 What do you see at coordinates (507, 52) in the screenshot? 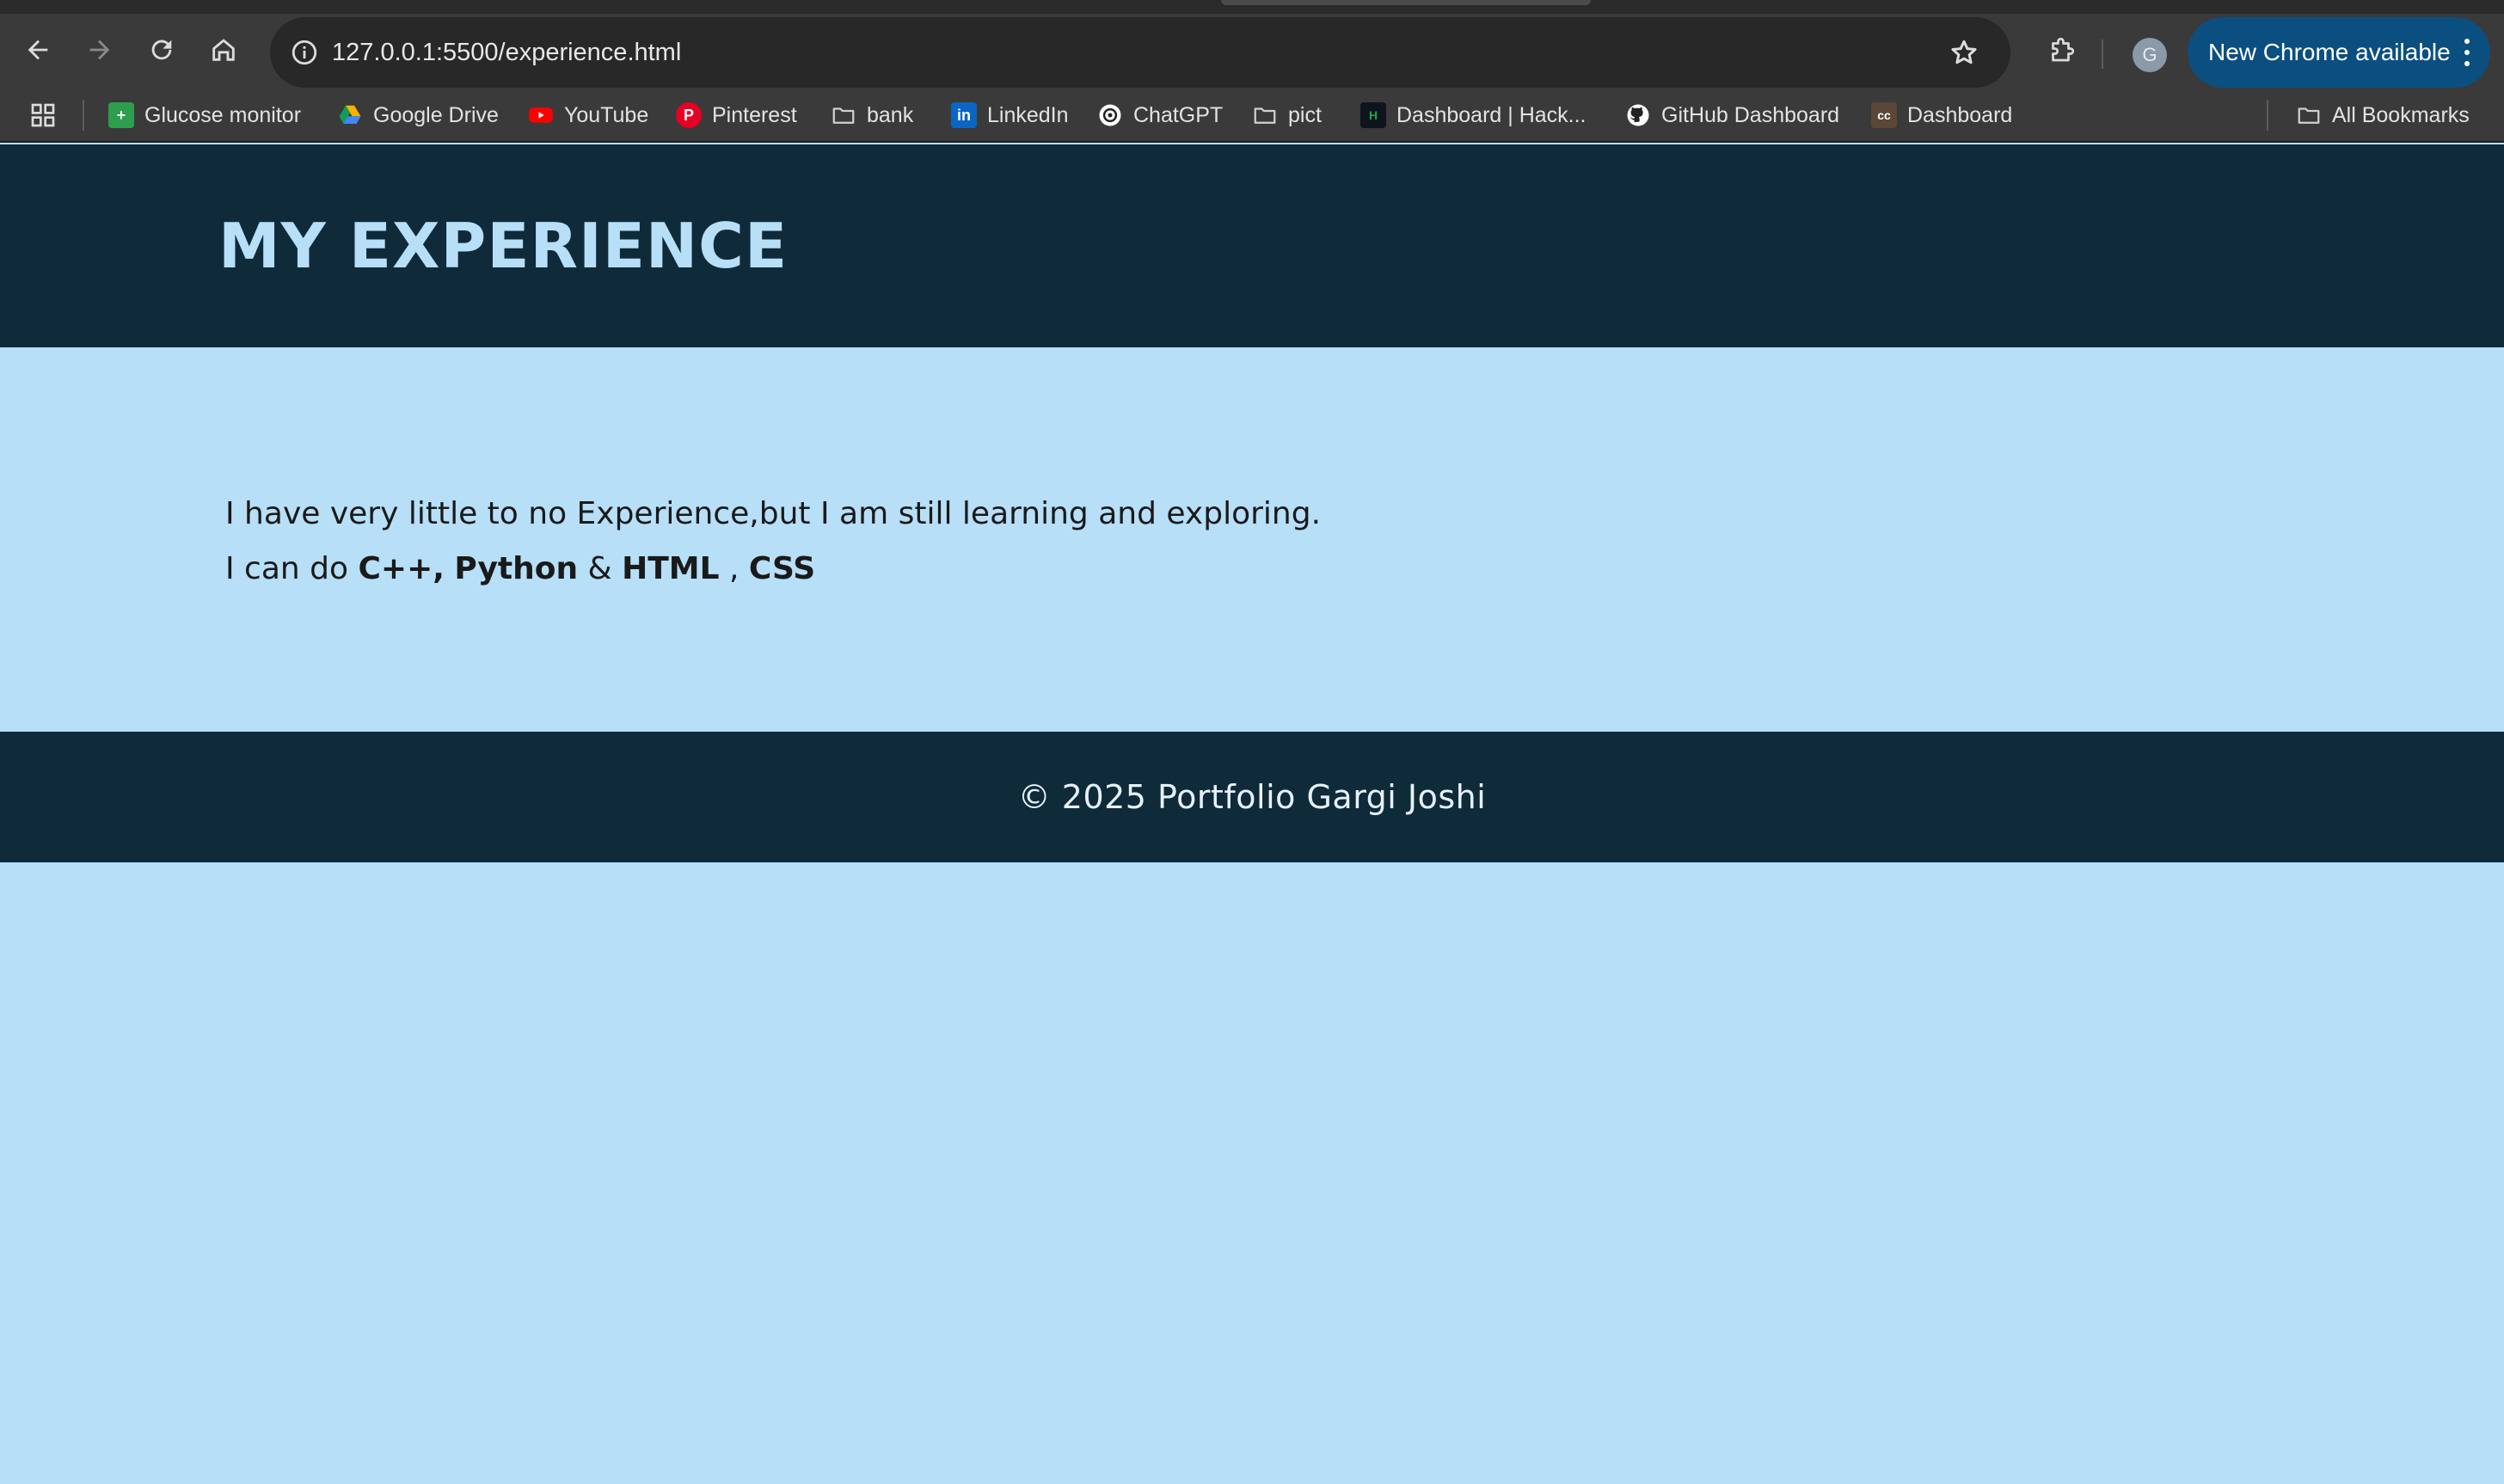
I see `url-text: 127.0.0.1:5500/experience.html` at bounding box center [507, 52].